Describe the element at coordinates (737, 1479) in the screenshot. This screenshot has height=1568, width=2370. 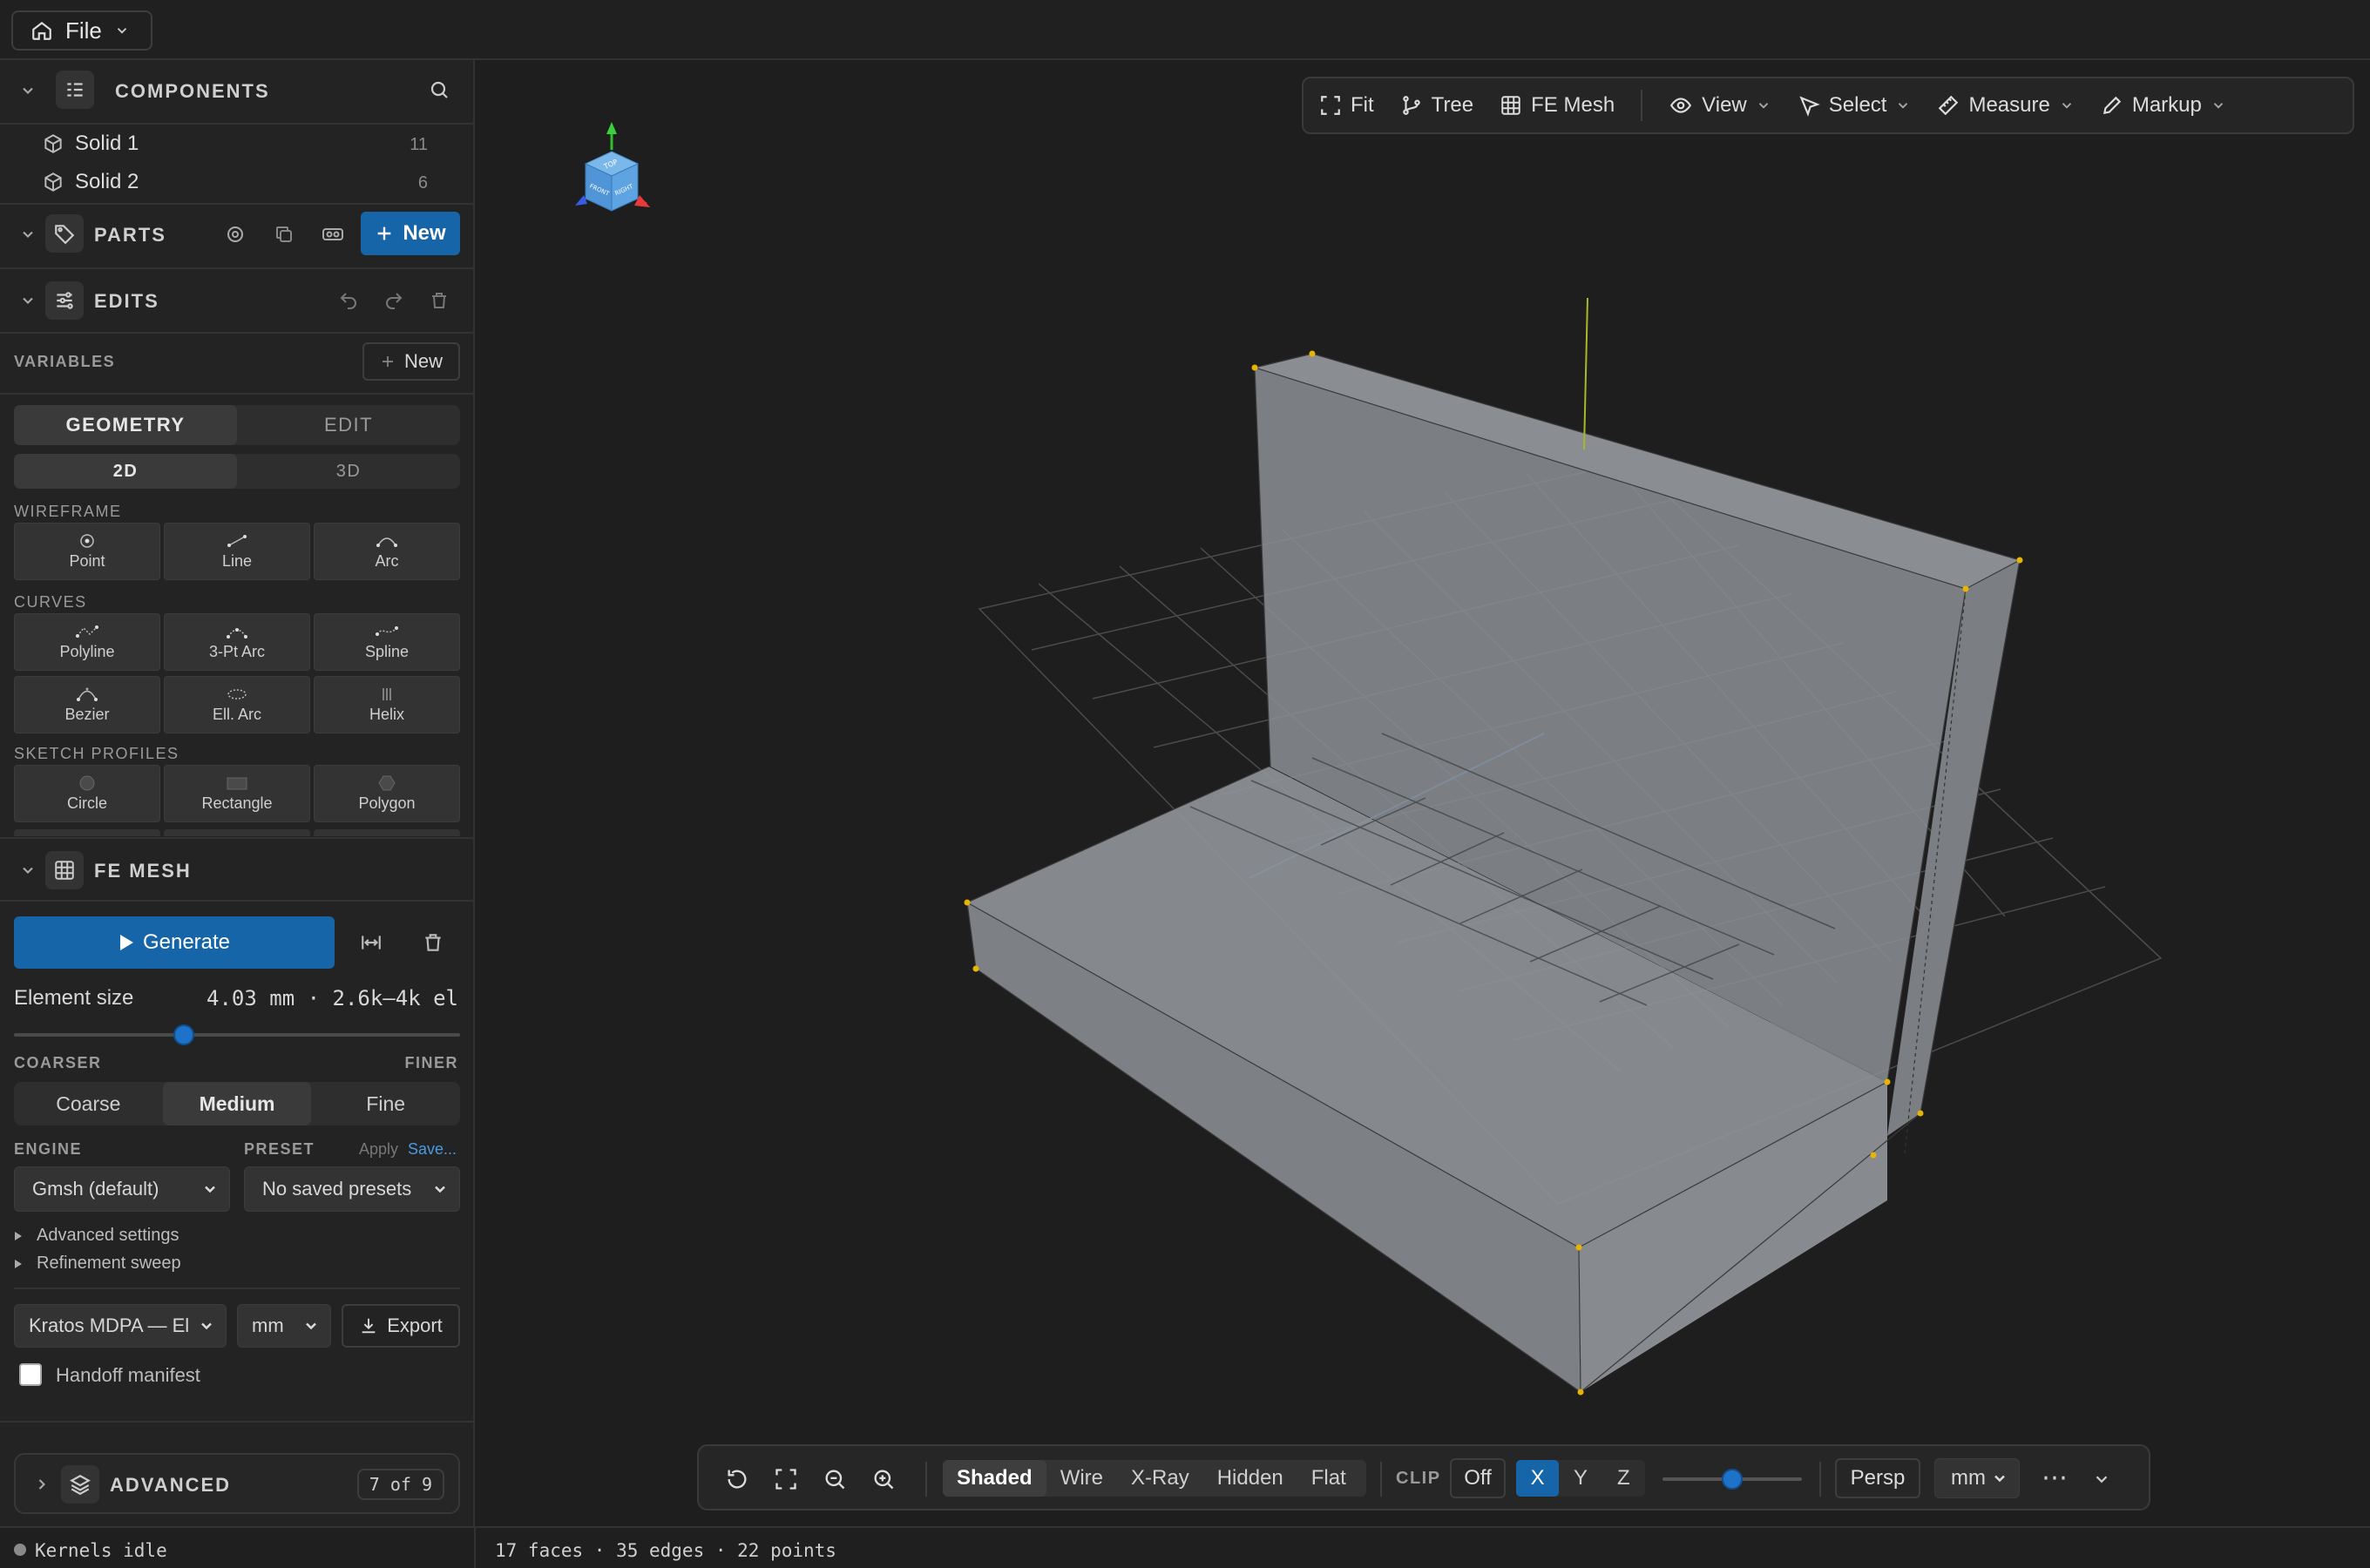
I see `reset-view-icon` at that location.